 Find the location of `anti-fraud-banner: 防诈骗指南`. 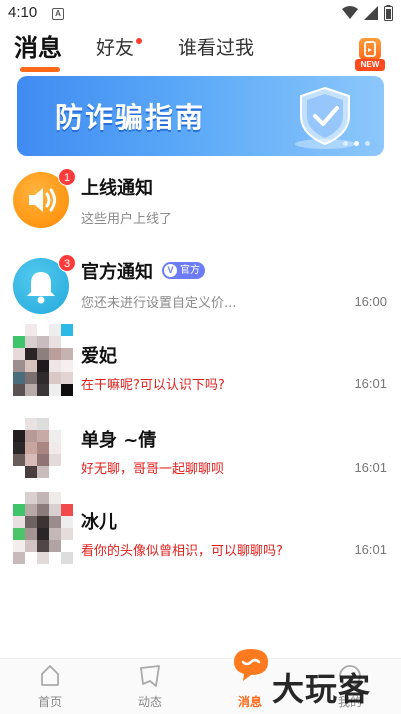

anti-fraud-banner: 防诈骗指南 is located at coordinates (200, 116).